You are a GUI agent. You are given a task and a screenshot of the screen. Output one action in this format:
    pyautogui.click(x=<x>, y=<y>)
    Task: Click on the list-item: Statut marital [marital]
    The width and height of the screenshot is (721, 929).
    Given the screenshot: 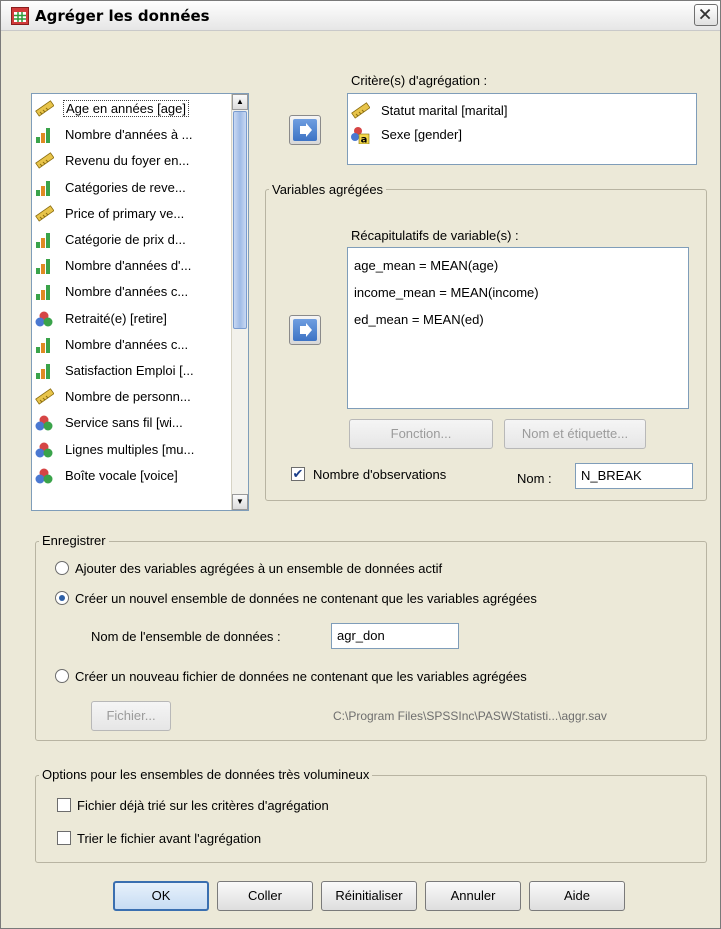 What is the action you would take?
    pyautogui.click(x=518, y=111)
    